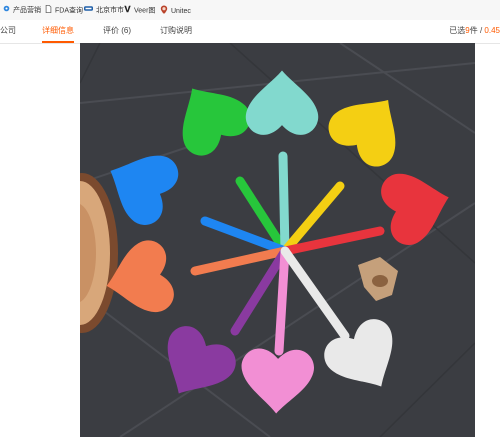 Image resolution: width=500 pixels, height=437 pixels. I want to click on tab-company: 公司, so click(8, 31).